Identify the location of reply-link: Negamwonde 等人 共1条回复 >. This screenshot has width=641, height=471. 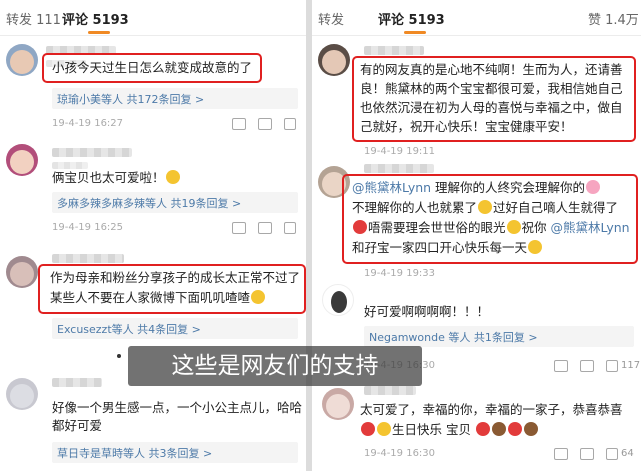
(453, 337).